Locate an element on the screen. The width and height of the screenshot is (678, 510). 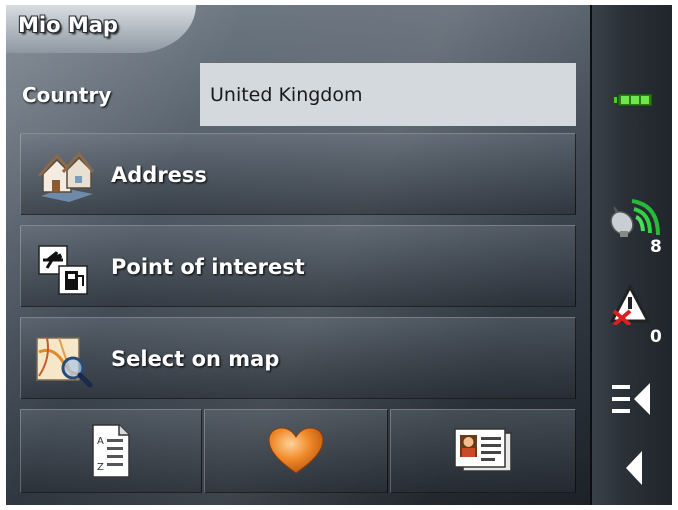
select-on-map-label: Select on map is located at coordinates (195, 359).